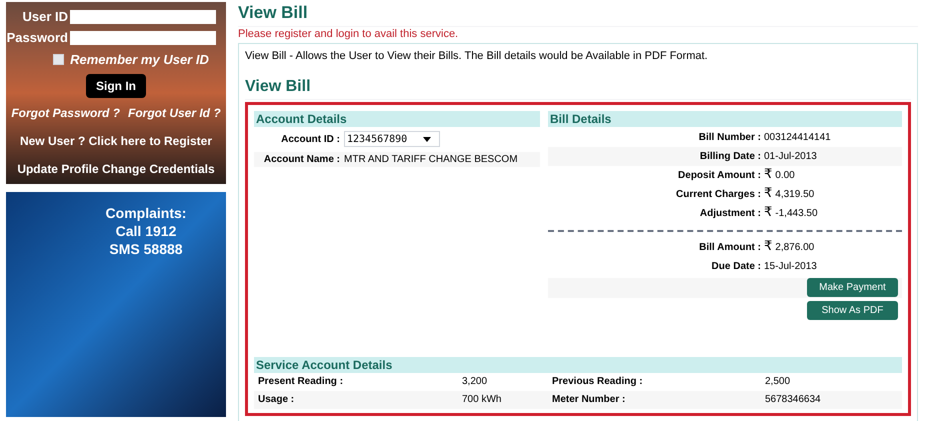  What do you see at coordinates (349, 34) in the screenshot?
I see `notice-text: Please register and login to avail this service.` at bounding box center [349, 34].